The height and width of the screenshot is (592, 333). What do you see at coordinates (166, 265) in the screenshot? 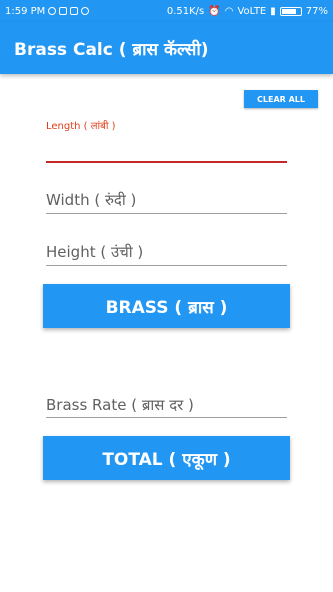
I see `height-underline` at bounding box center [166, 265].